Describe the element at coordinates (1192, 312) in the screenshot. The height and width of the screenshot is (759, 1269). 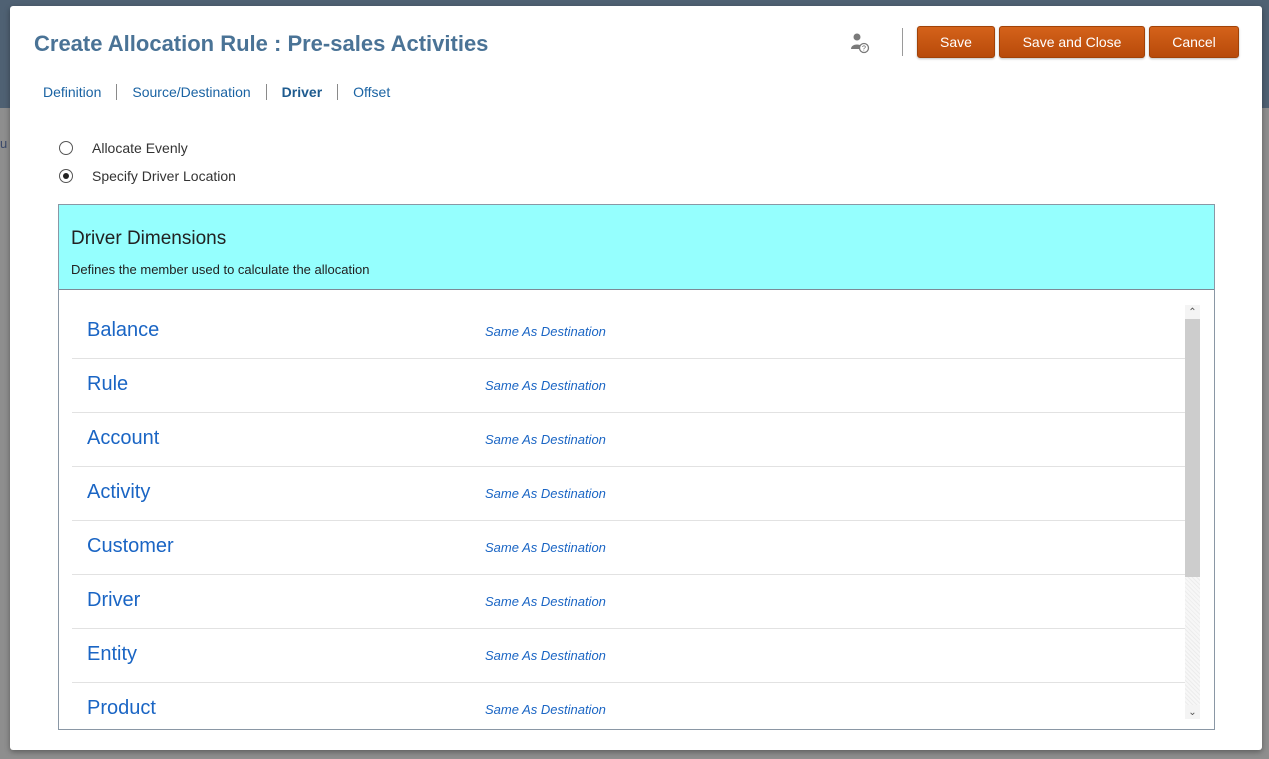
I see `chevron-up-icon: ⌃` at that location.